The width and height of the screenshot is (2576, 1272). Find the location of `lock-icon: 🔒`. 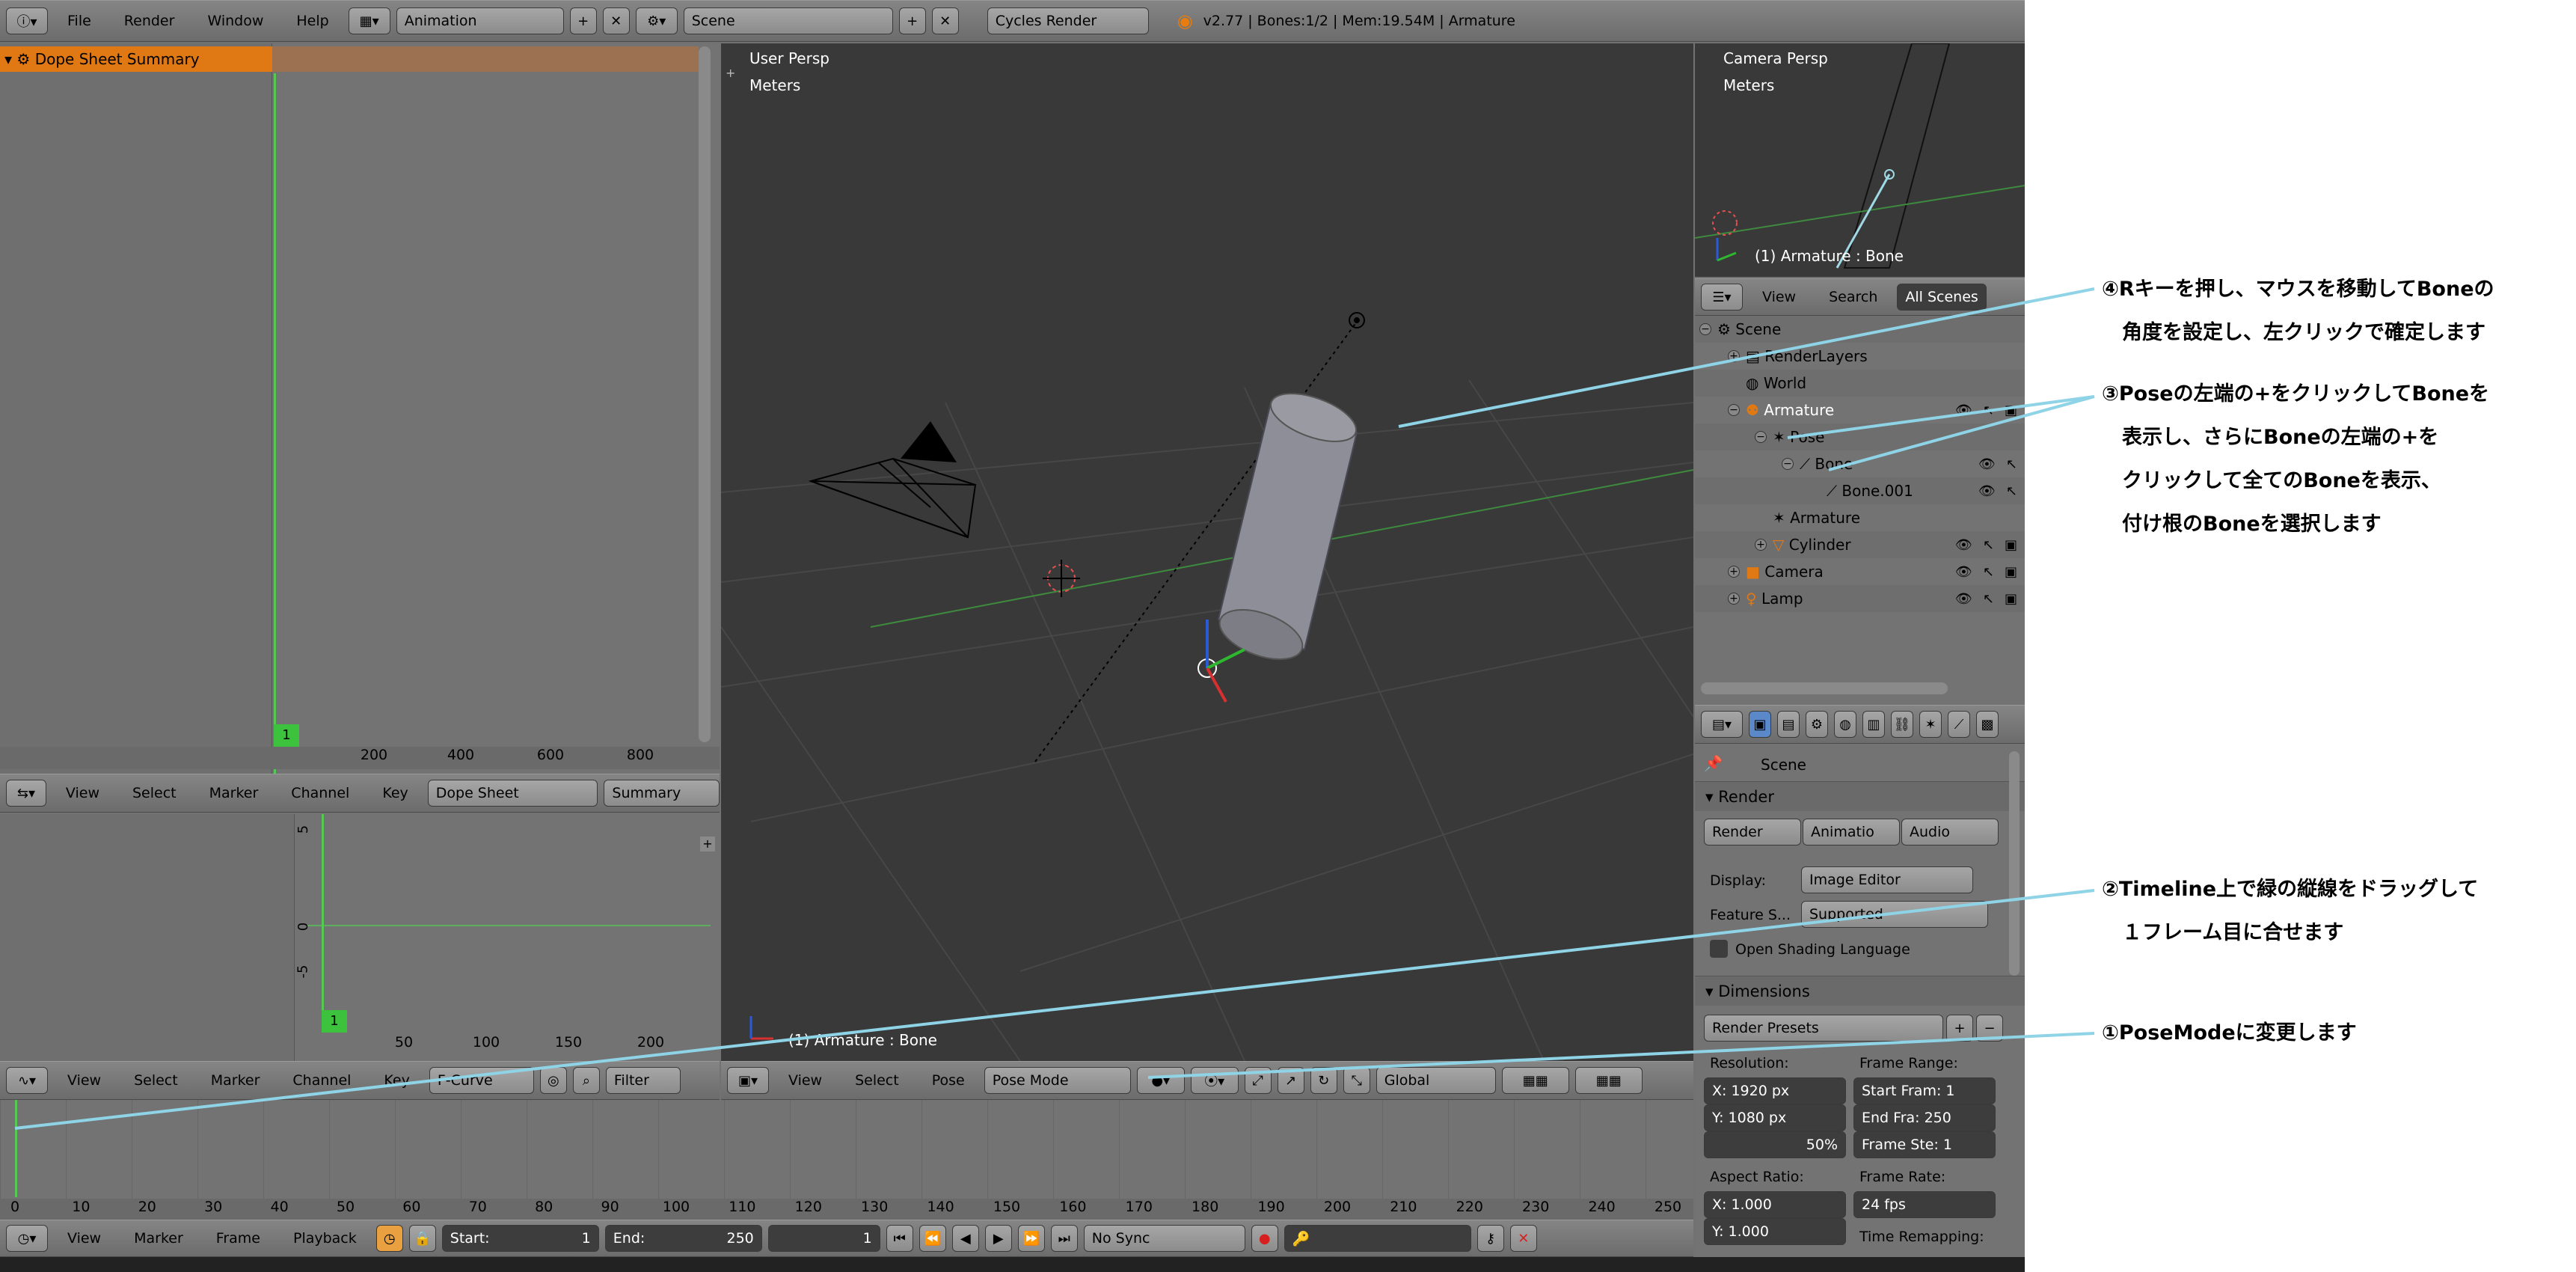

lock-icon: 🔒 is located at coordinates (422, 1238).